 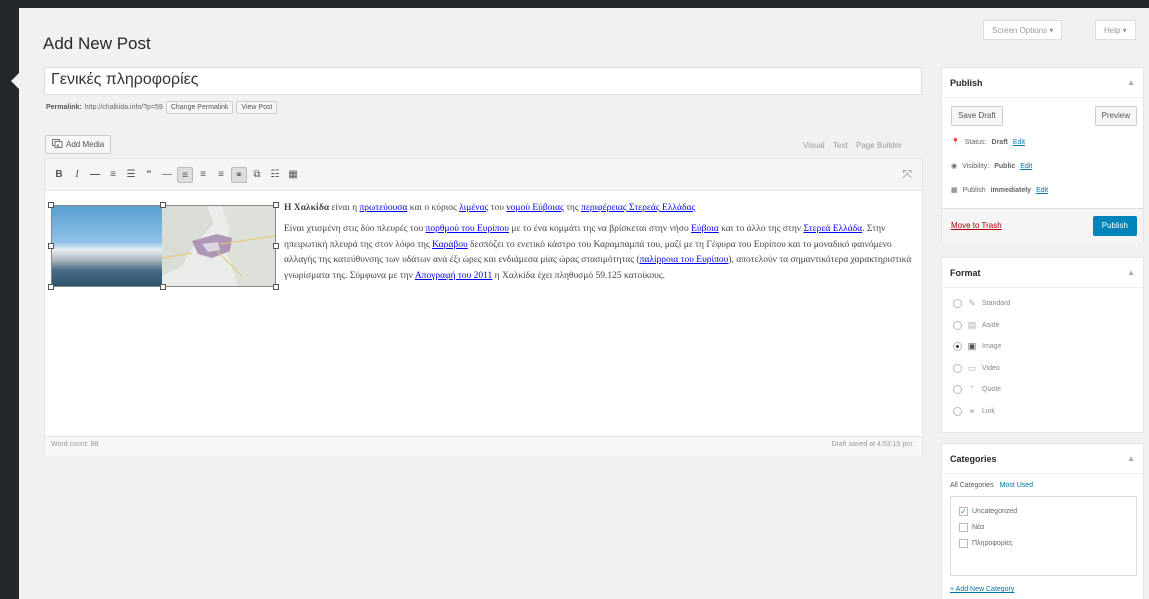 What do you see at coordinates (257, 107) in the screenshot?
I see `view-post-button: View Post` at bounding box center [257, 107].